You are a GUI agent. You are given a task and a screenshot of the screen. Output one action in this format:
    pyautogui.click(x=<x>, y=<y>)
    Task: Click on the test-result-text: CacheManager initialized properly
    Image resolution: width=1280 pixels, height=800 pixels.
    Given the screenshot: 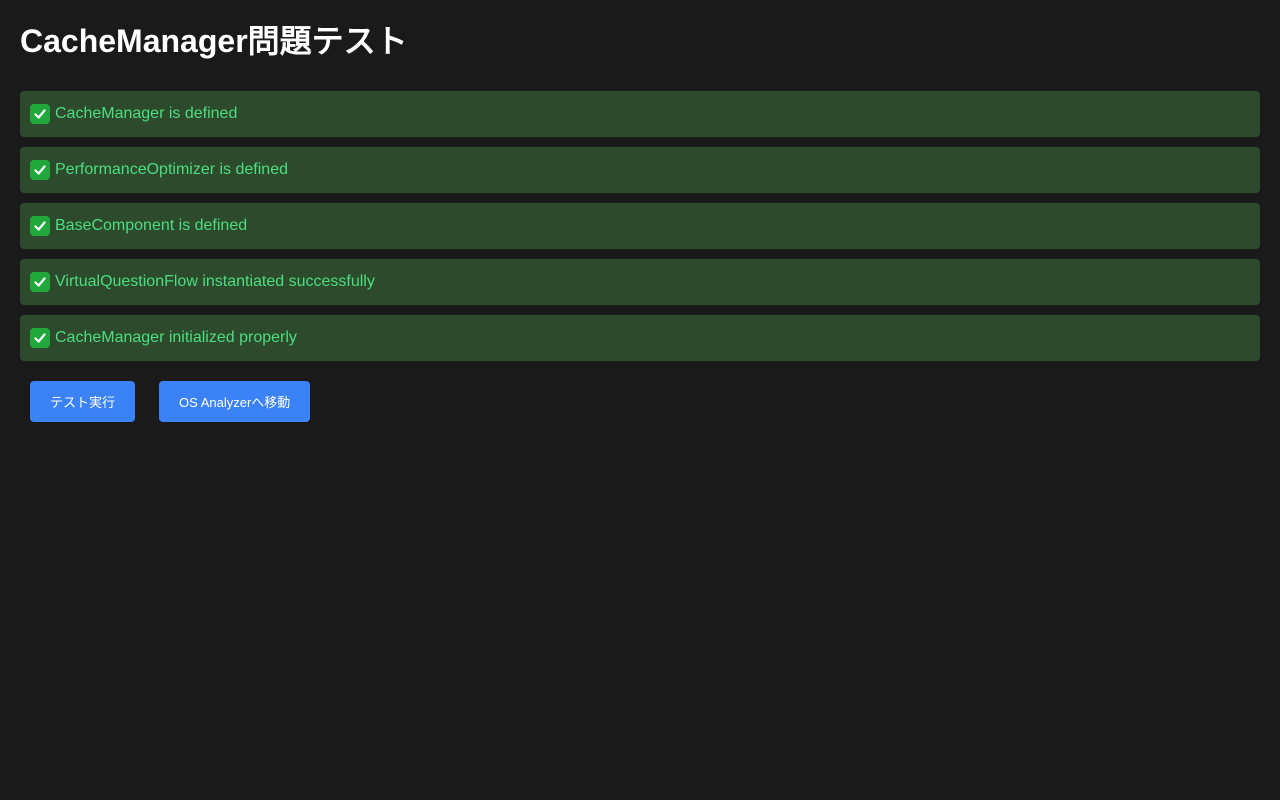 What is the action you would take?
    pyautogui.click(x=176, y=337)
    